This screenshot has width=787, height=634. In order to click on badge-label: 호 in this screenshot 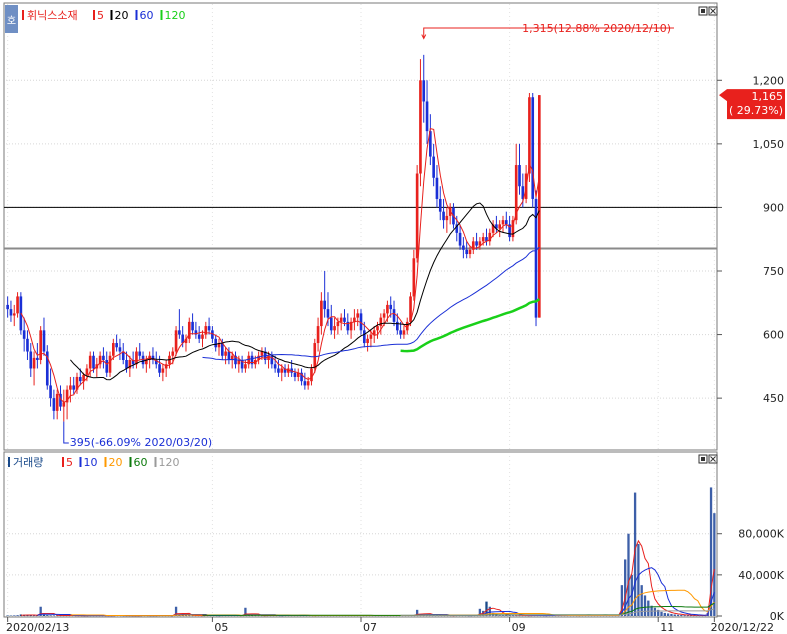, I will do `click(11, 21)`.